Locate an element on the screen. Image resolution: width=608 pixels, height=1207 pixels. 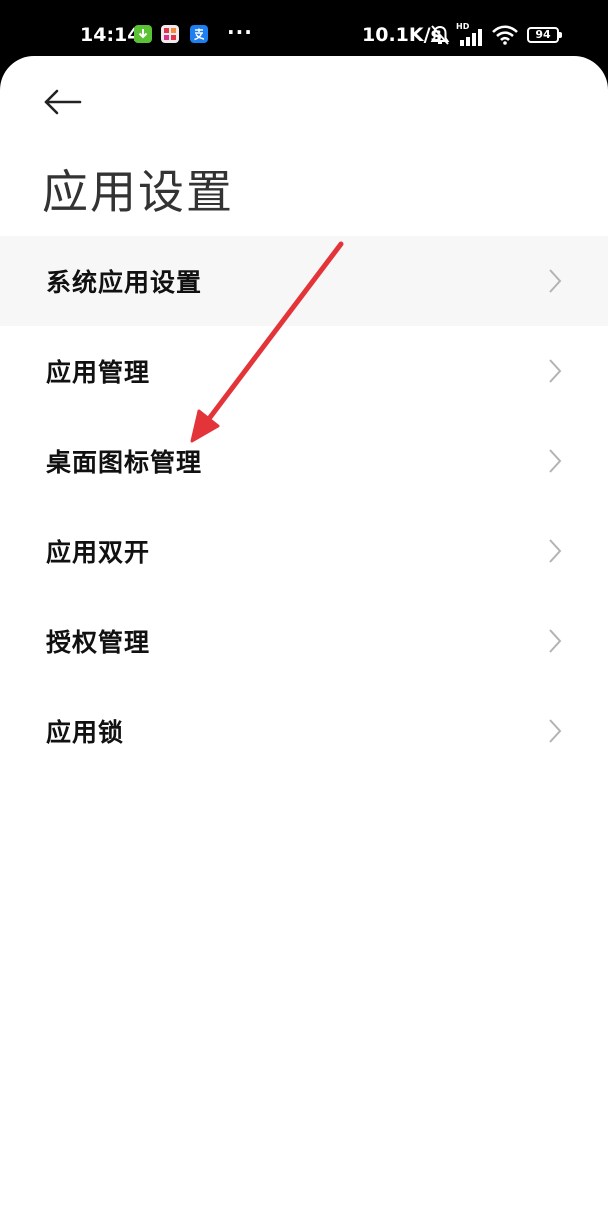
wifi-icon is located at coordinates (505, 35).